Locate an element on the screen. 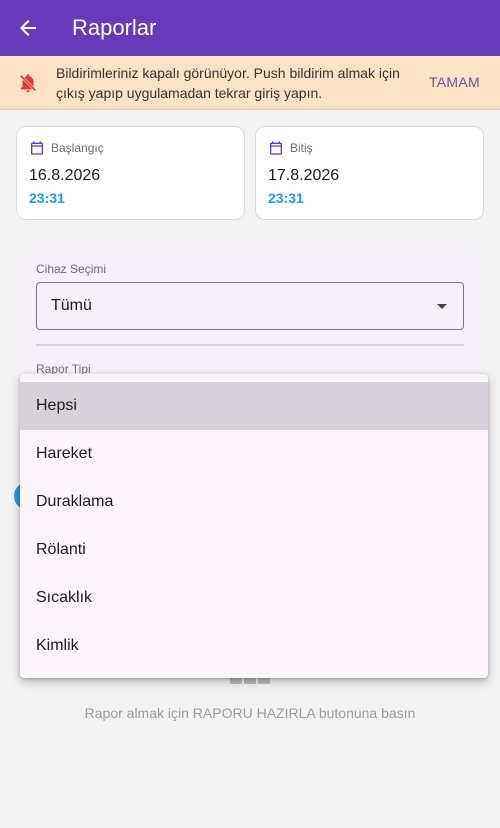 The image size is (500, 828). dismiss-button: TAMAM is located at coordinates (454, 82).